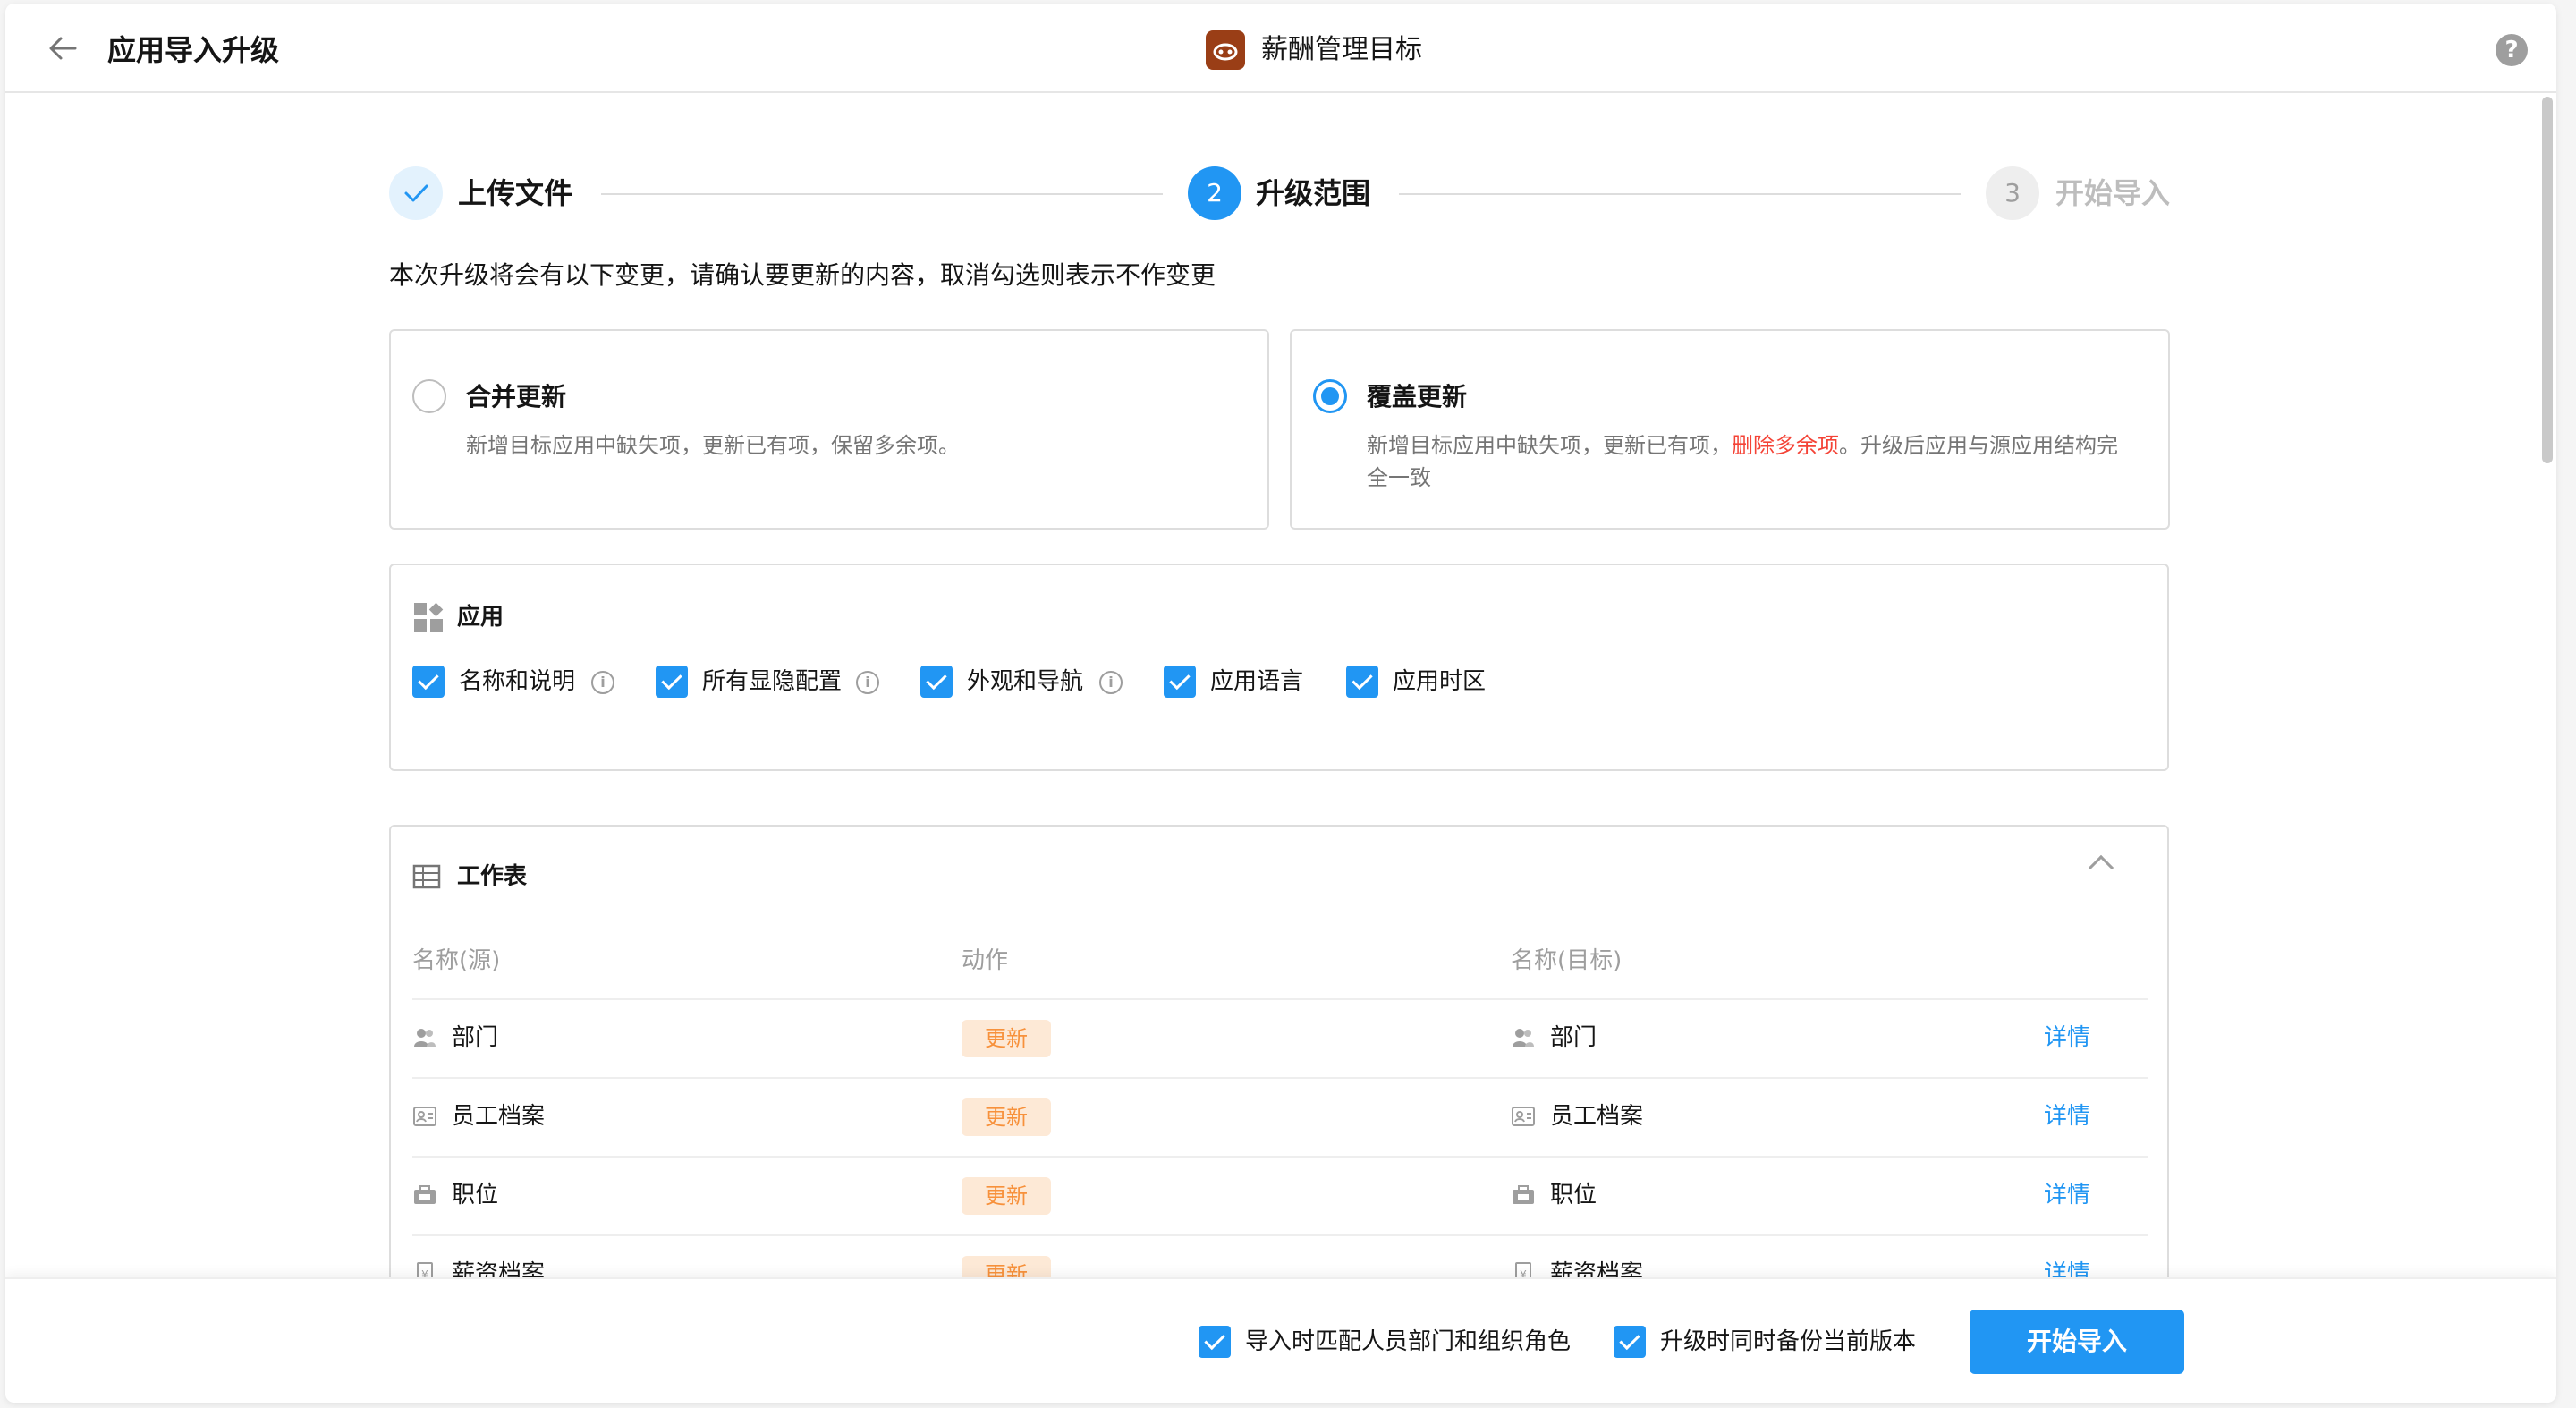 The width and height of the screenshot is (2576, 1408). Describe the element at coordinates (1630, 1342) in the screenshot. I see `checkbox-backup` at that location.